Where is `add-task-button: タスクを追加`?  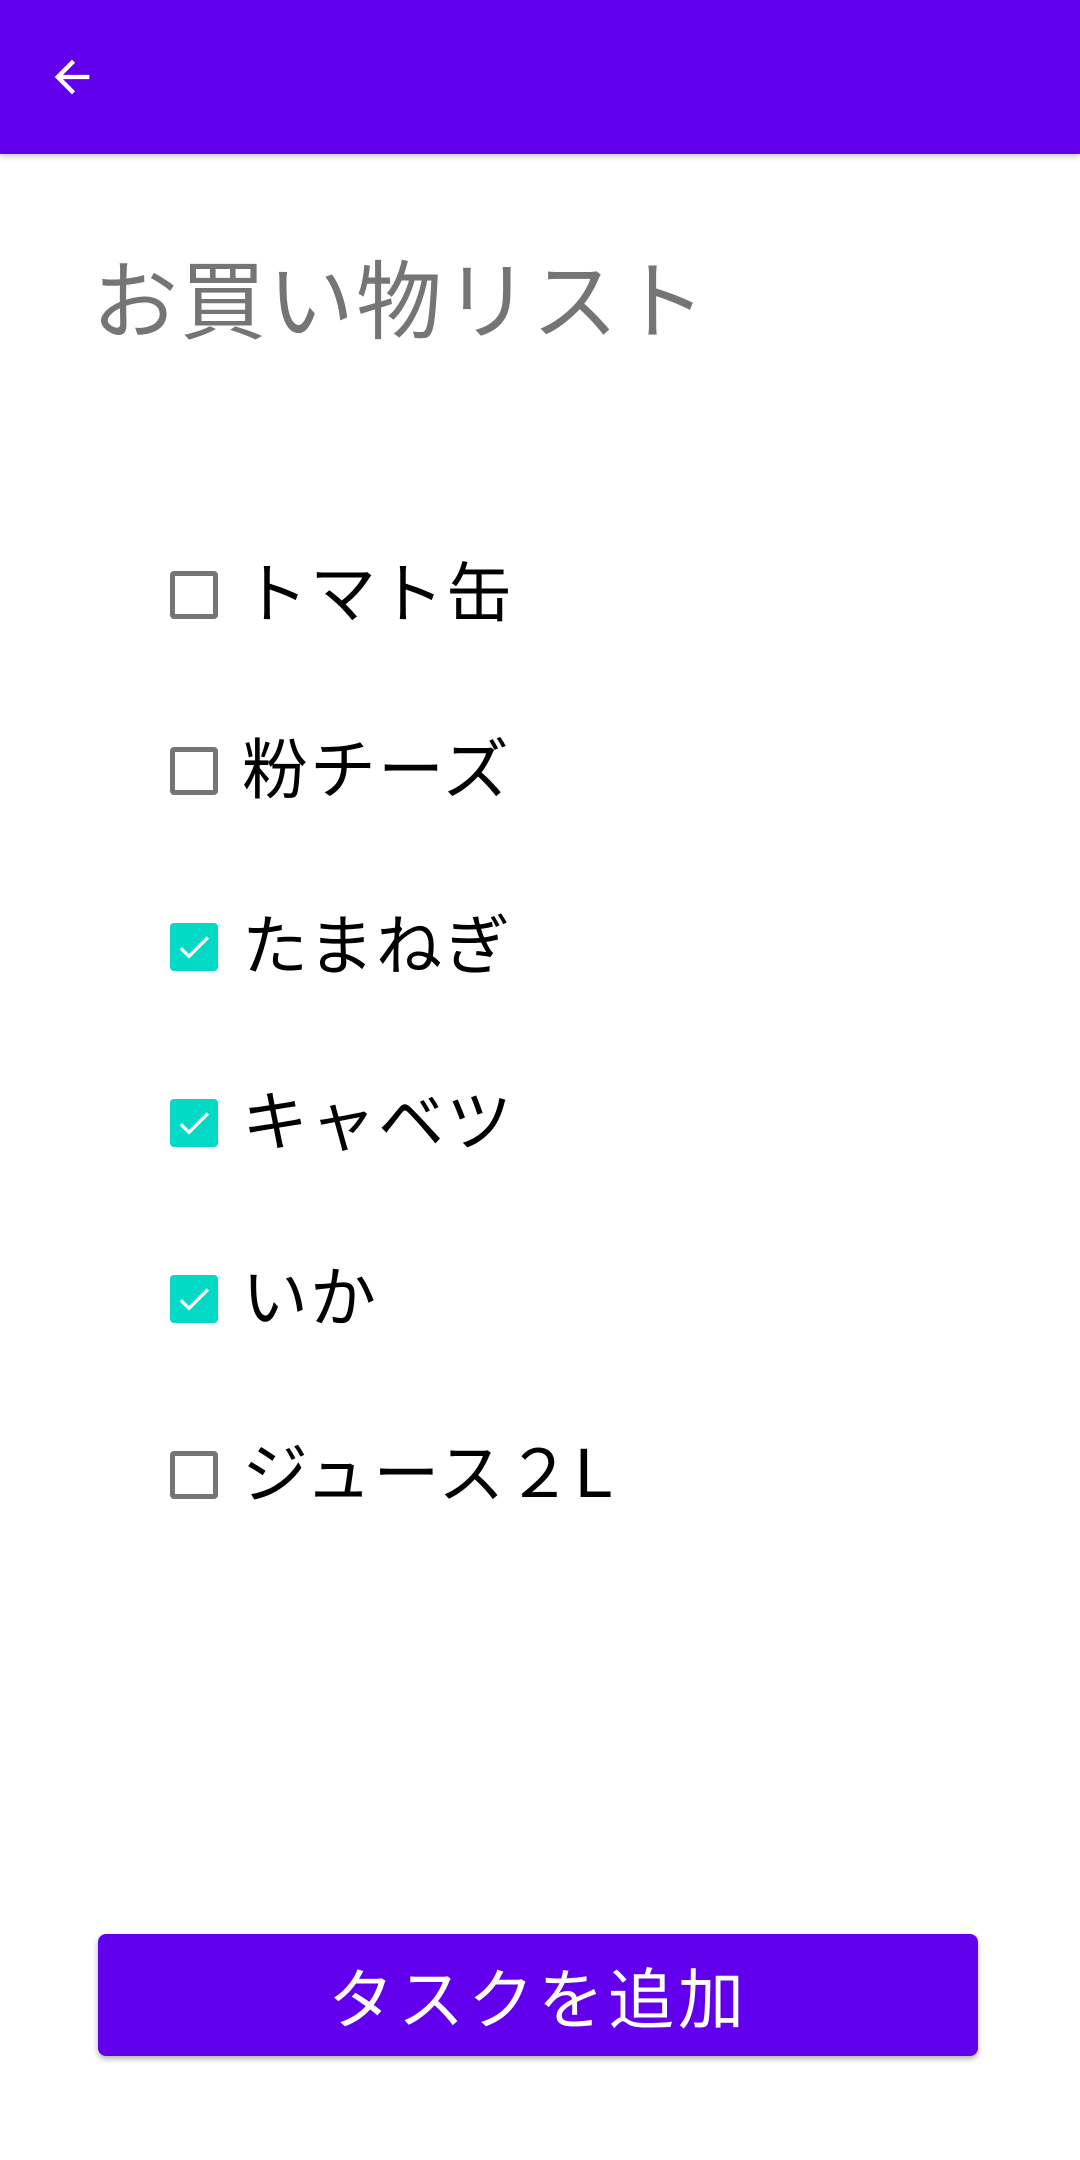
add-task-button: タスクを追加 is located at coordinates (538, 1995).